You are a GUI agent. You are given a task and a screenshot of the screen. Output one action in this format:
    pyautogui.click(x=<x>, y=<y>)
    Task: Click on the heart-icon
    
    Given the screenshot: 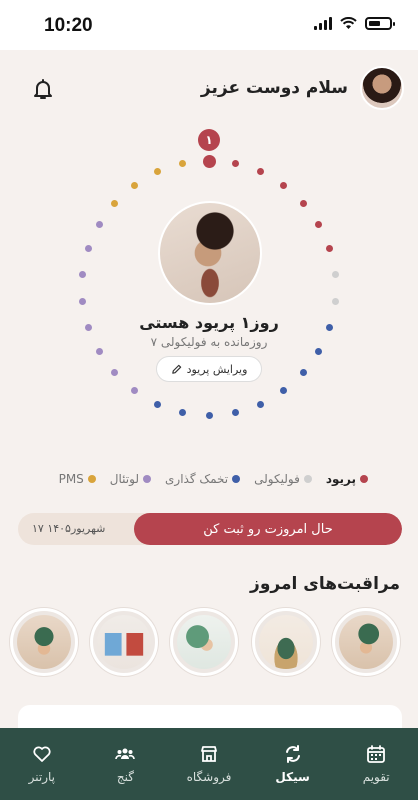 What is the action you would take?
    pyautogui.click(x=42, y=754)
    